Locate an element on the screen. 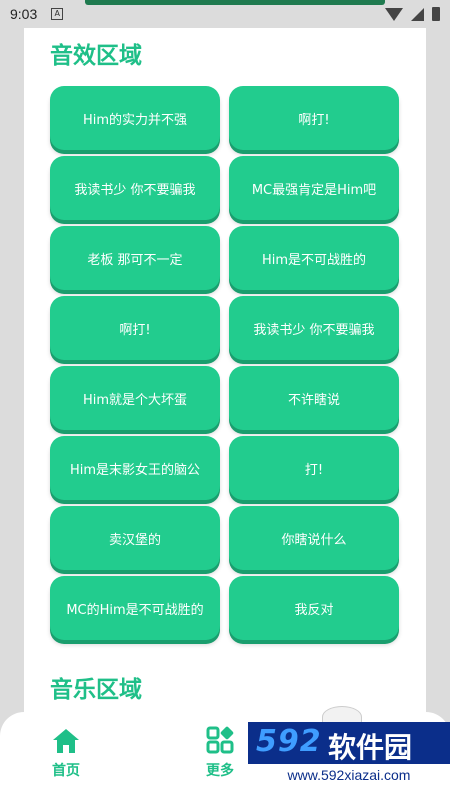  battery-icon is located at coordinates (436, 14).